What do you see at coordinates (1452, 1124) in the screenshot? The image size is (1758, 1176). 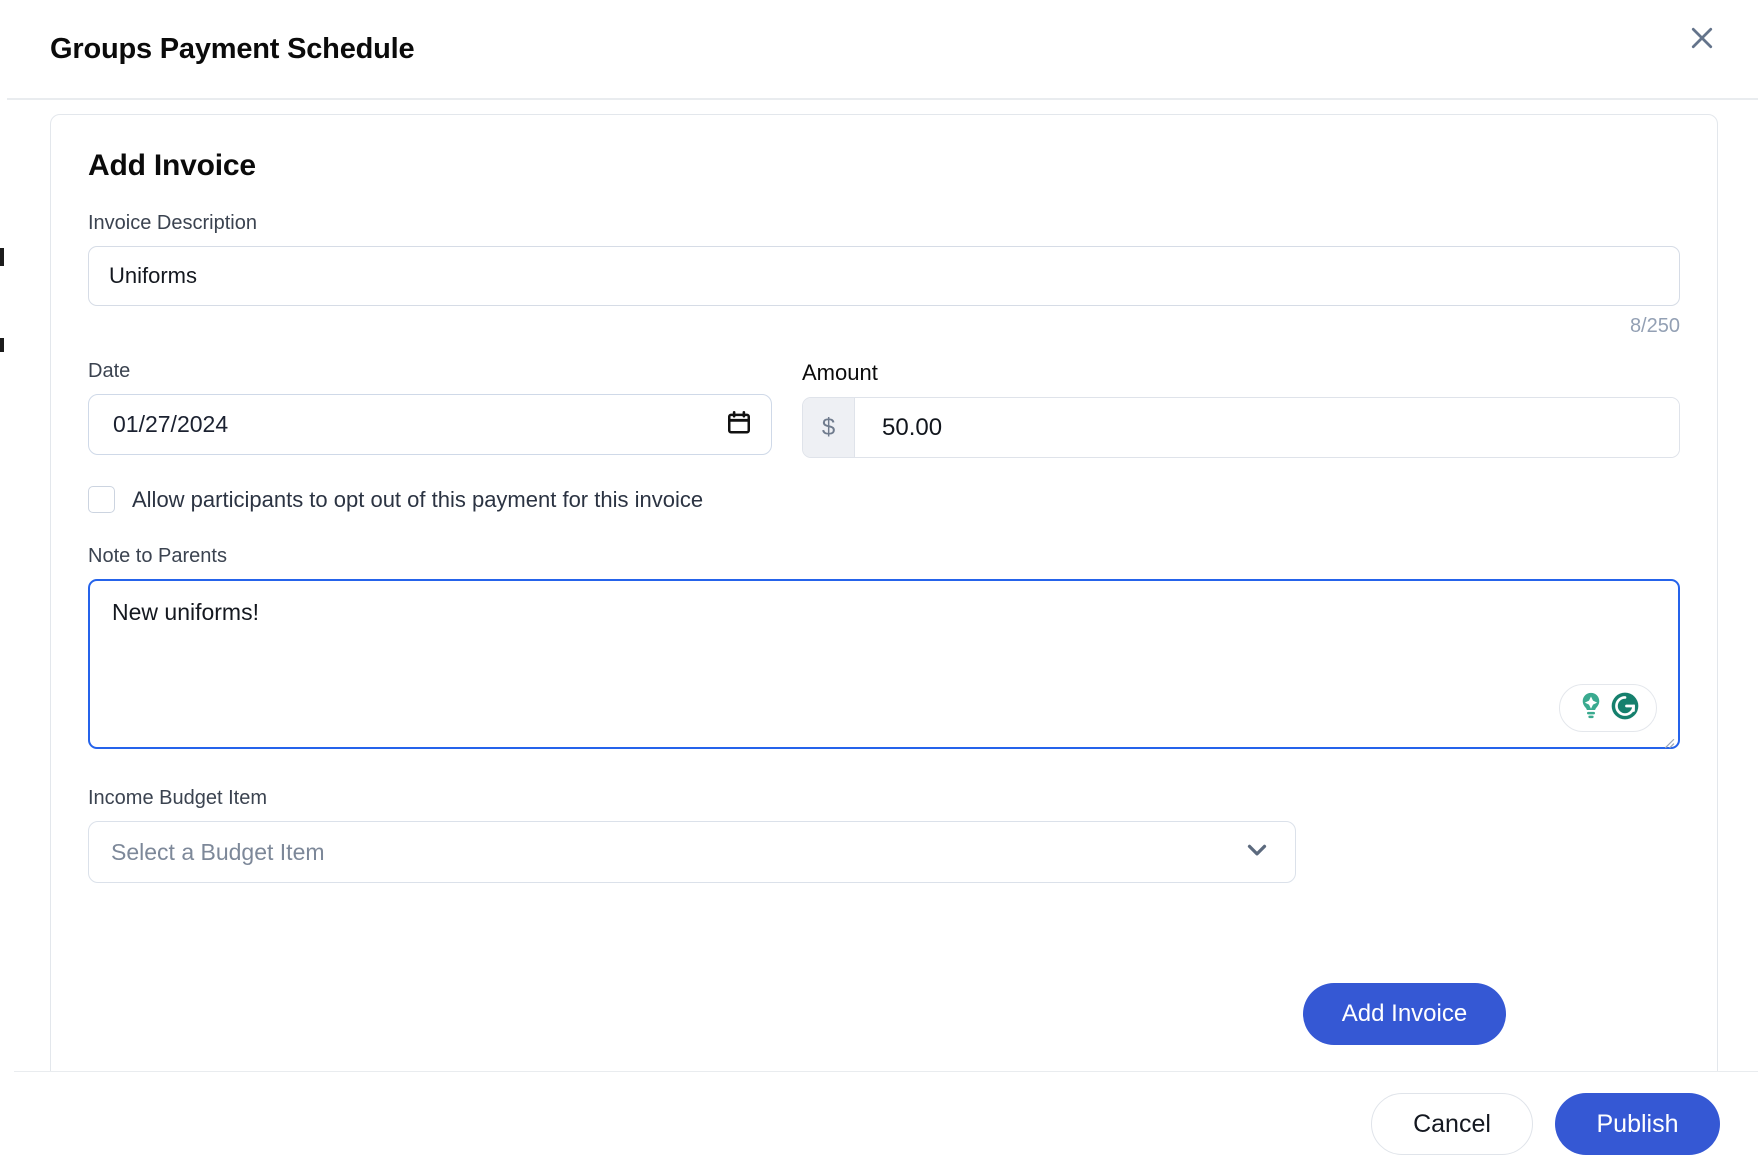 I see `cancel-button: Cancel` at bounding box center [1452, 1124].